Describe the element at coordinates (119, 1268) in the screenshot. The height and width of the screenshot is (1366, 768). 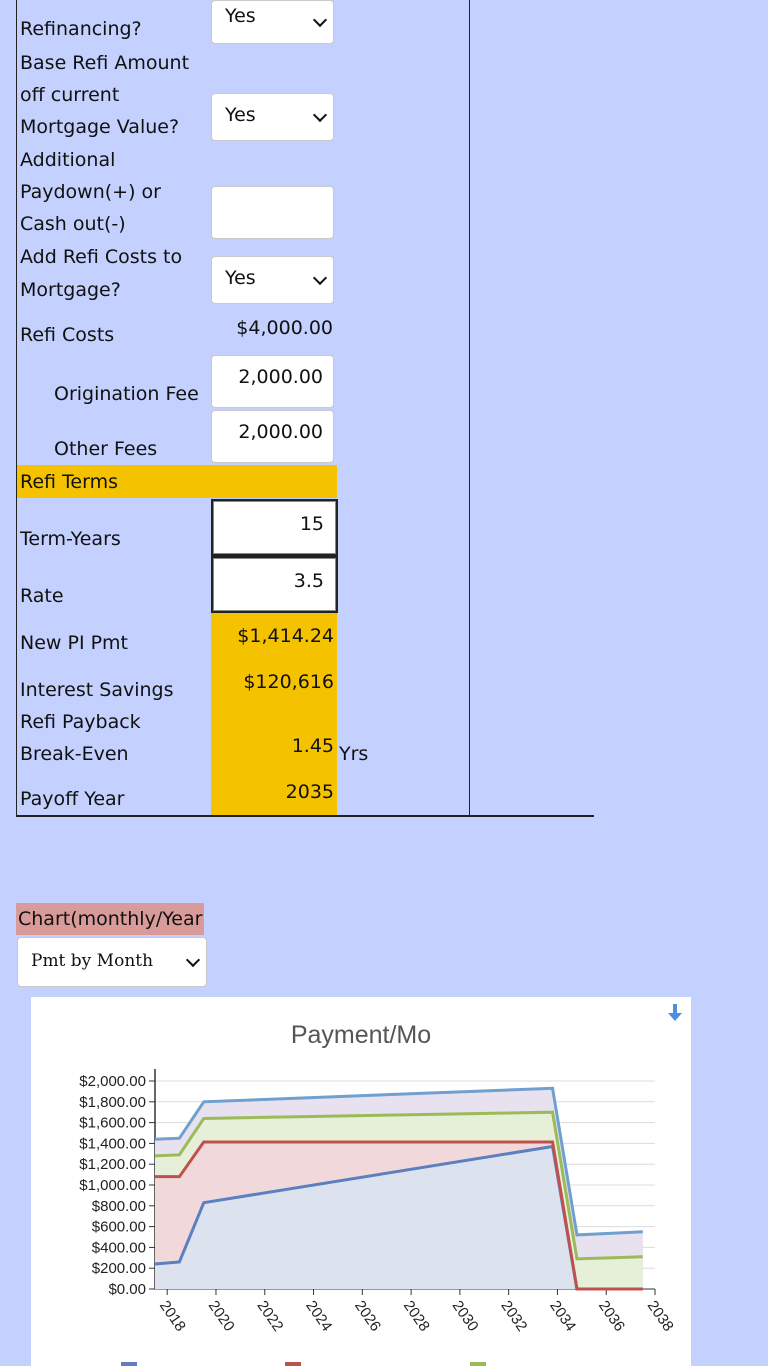
I see `y-tick-label: $200.00` at that location.